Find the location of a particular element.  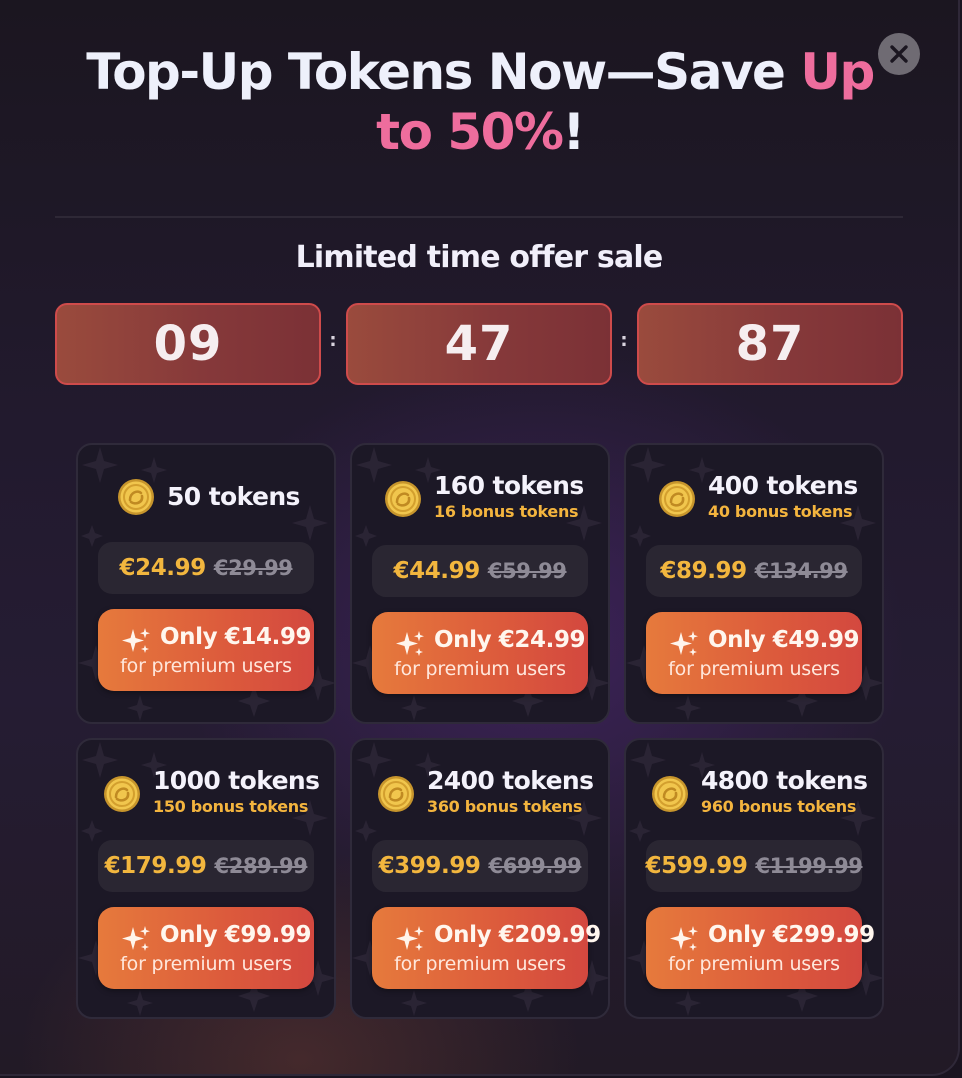

original-price: €29.99 is located at coordinates (253, 568).